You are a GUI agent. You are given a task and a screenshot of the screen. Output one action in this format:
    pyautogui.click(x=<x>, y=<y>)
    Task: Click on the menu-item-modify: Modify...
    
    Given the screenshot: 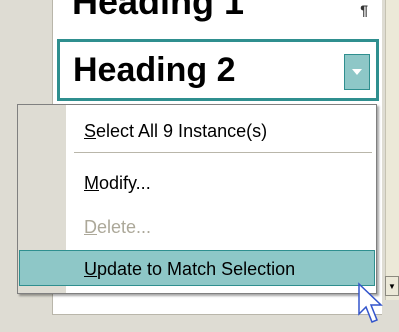 What is the action you would take?
    pyautogui.click(x=220, y=183)
    